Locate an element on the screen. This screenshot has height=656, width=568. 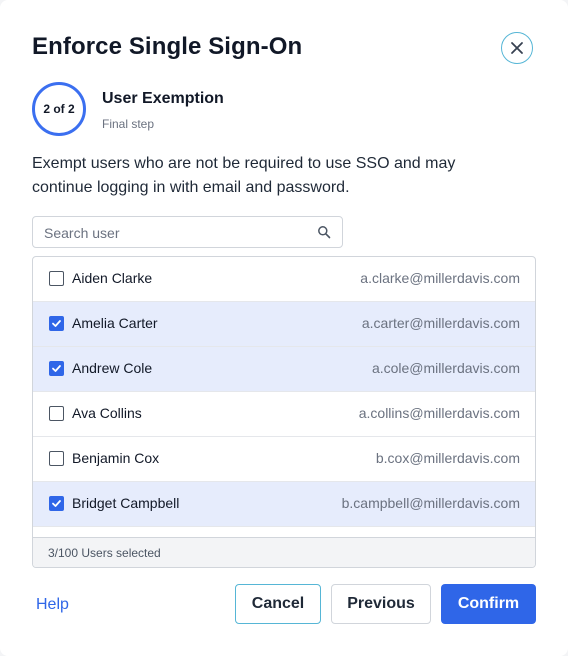
user-email: a.carter@millerdavis.com is located at coordinates (440, 323).